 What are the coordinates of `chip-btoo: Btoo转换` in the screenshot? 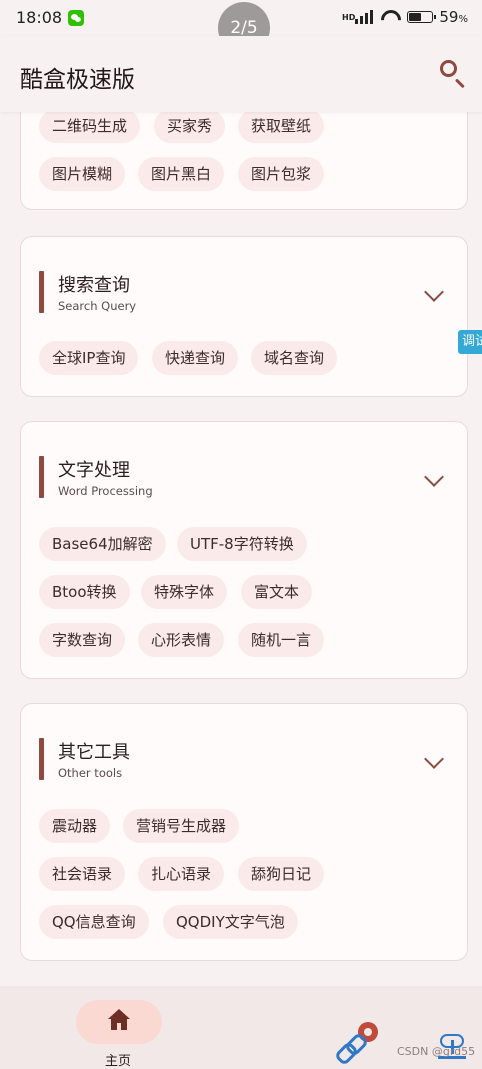 It's located at (84, 592).